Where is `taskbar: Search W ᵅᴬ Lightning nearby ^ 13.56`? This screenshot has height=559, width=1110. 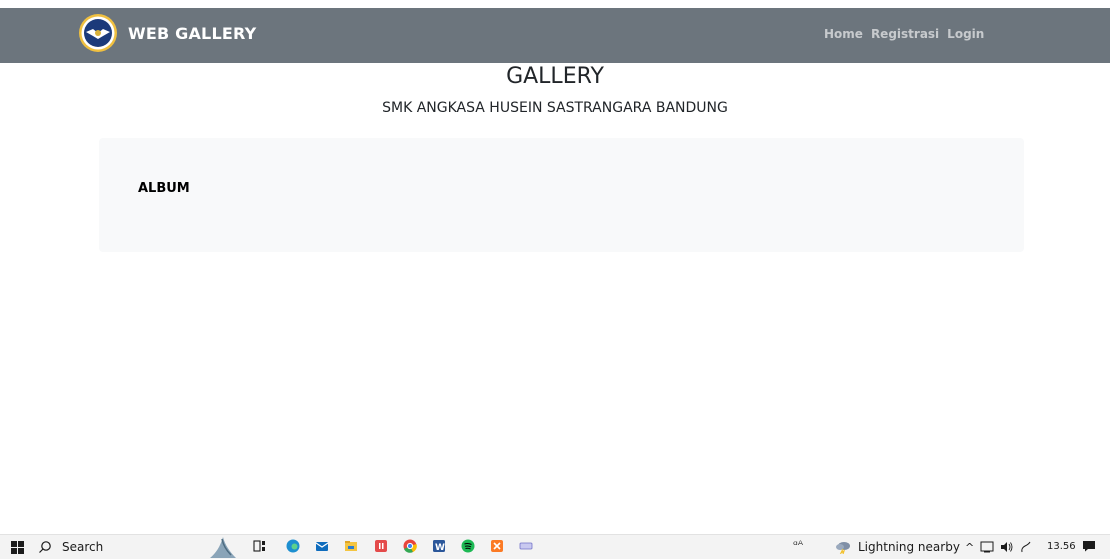
taskbar: Search W ᵅᴬ Lightning nearby ^ 13.56 is located at coordinates (555, 546).